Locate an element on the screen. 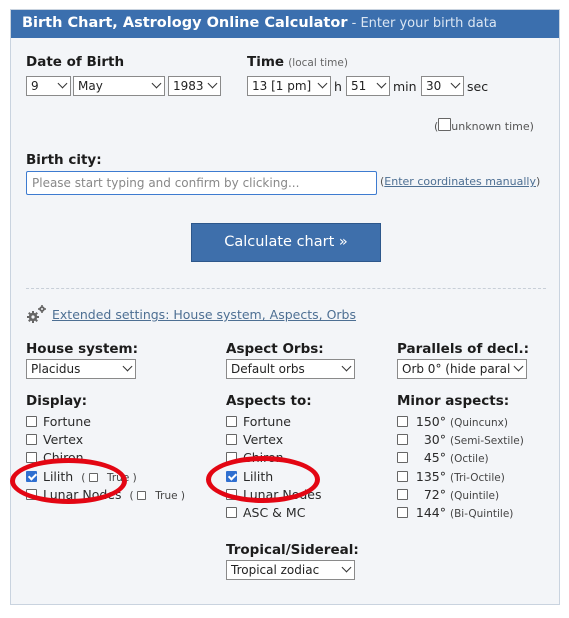 The width and height of the screenshot is (569, 618). month-value: May is located at coordinates (90, 86).